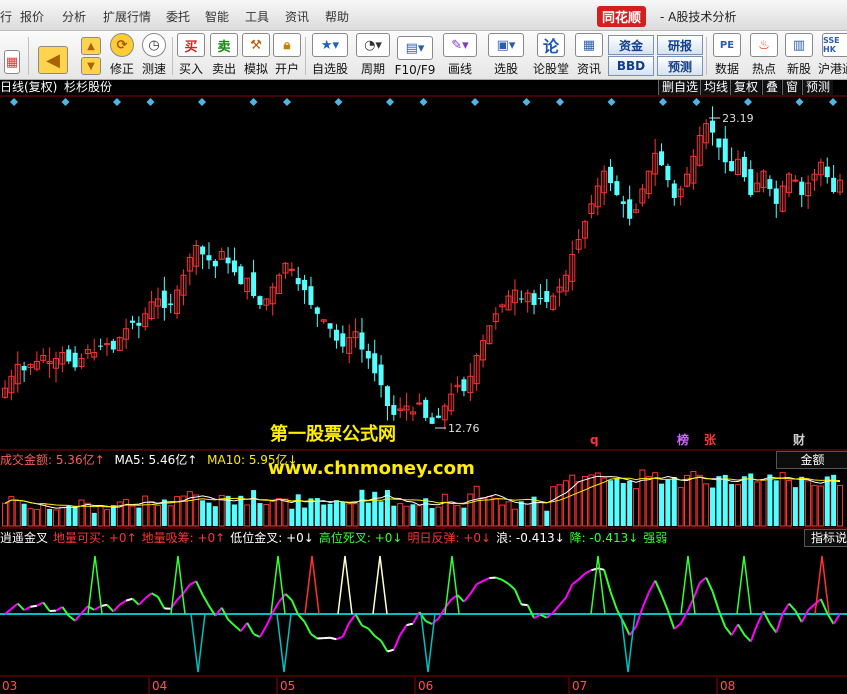  I want to click on event-marker: 张, so click(710, 439).